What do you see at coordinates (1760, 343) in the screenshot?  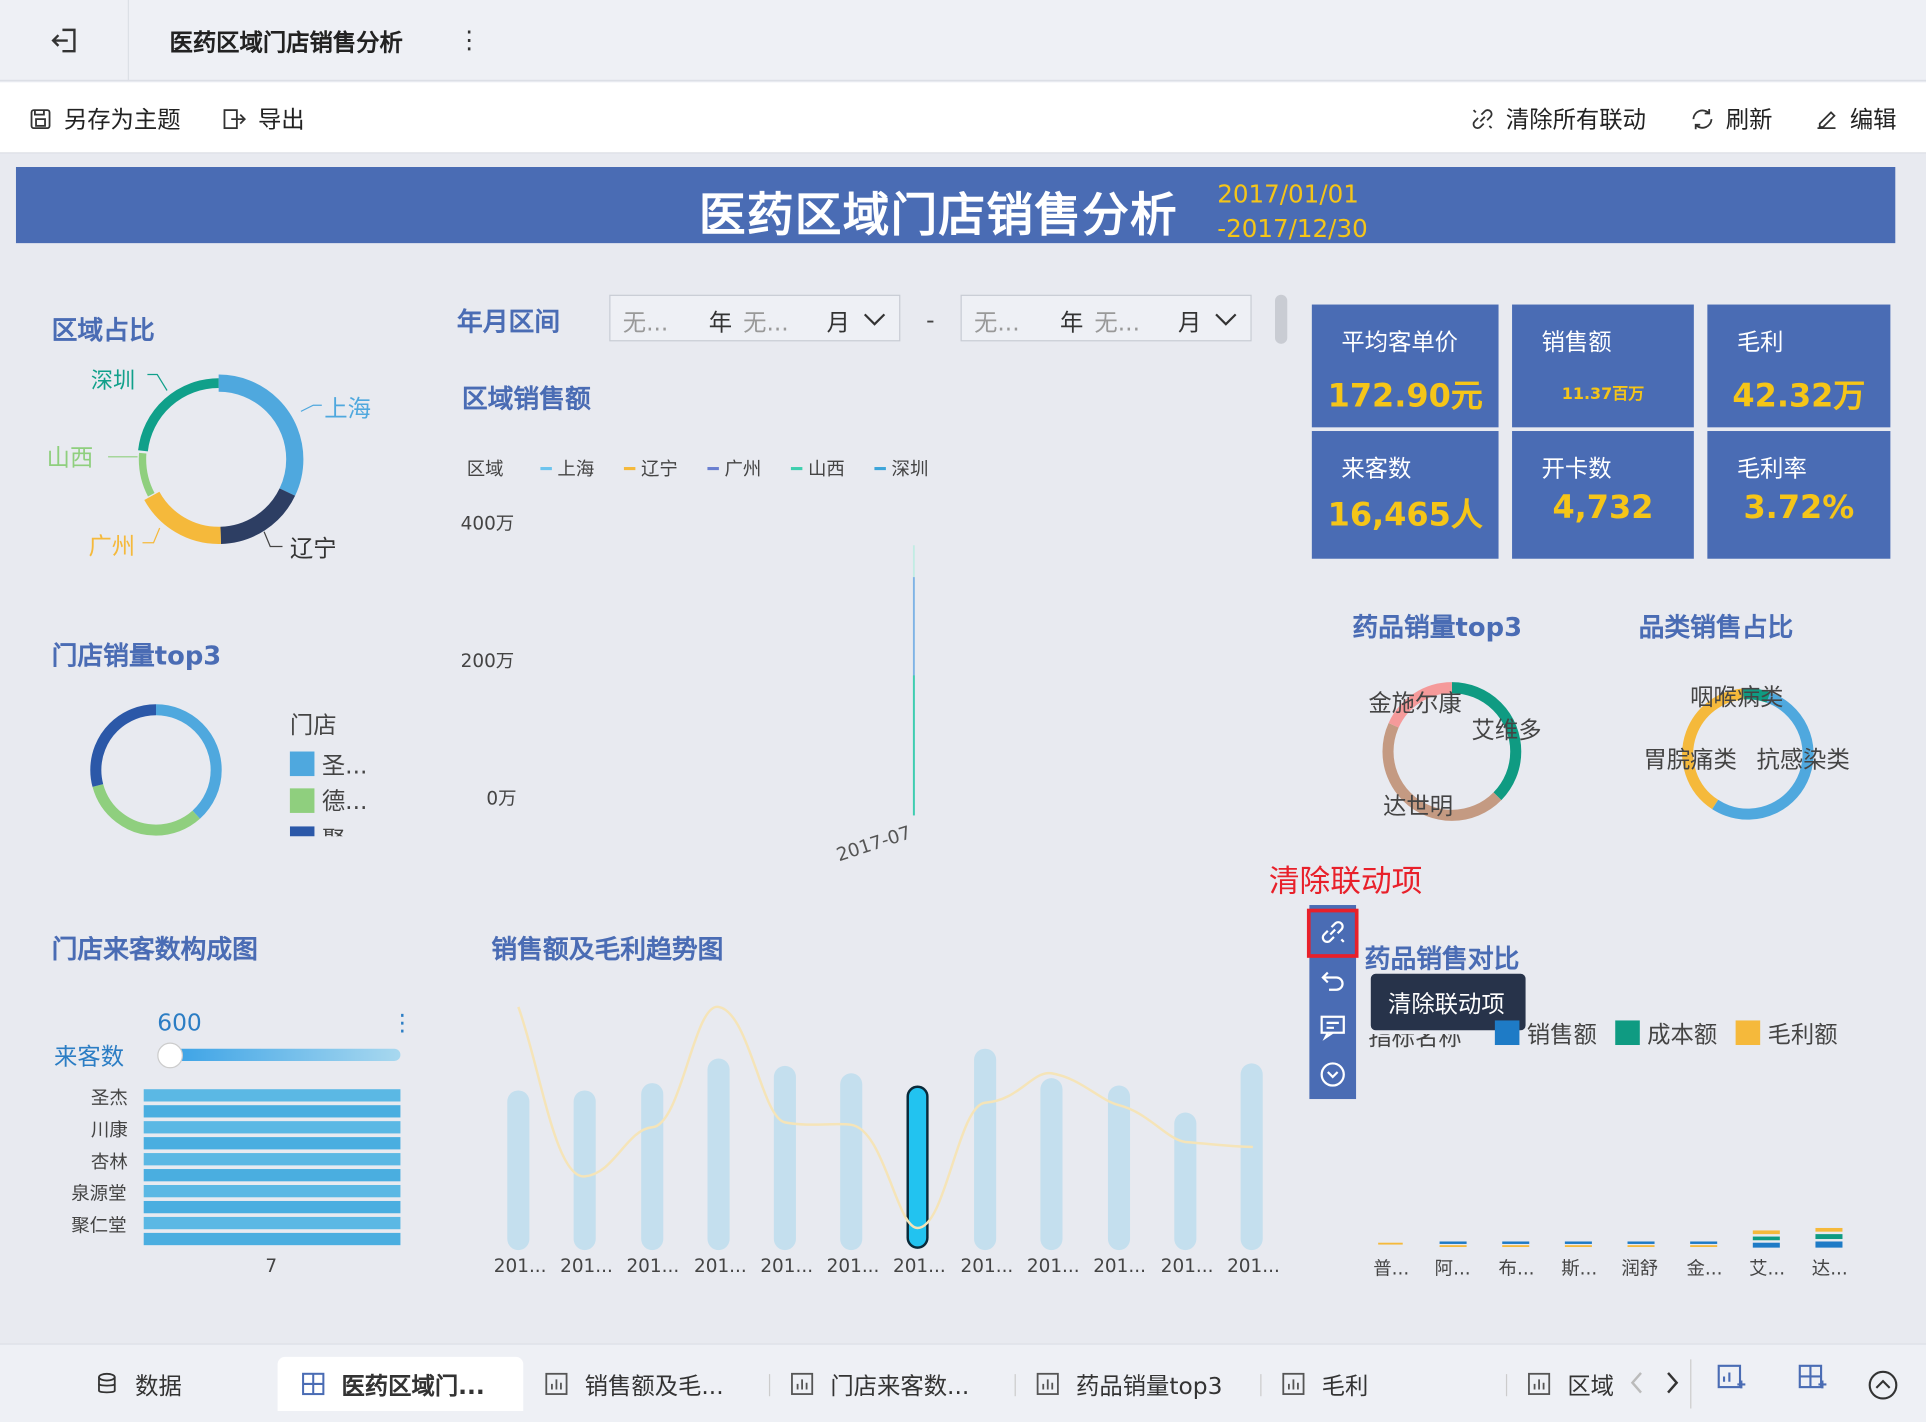 I see `kpi-label: 毛利` at bounding box center [1760, 343].